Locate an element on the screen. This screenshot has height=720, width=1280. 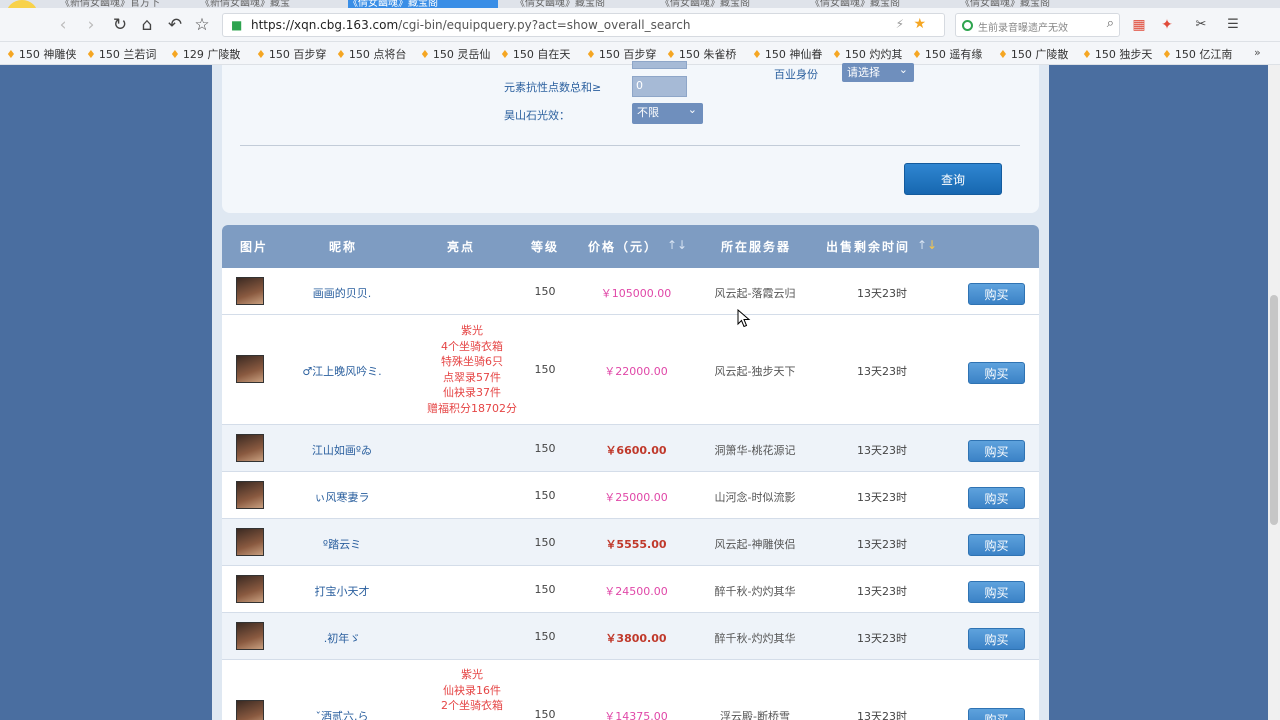
browser-tab: 《新倩女幽魂》藏宝 is located at coordinates (260, 4).